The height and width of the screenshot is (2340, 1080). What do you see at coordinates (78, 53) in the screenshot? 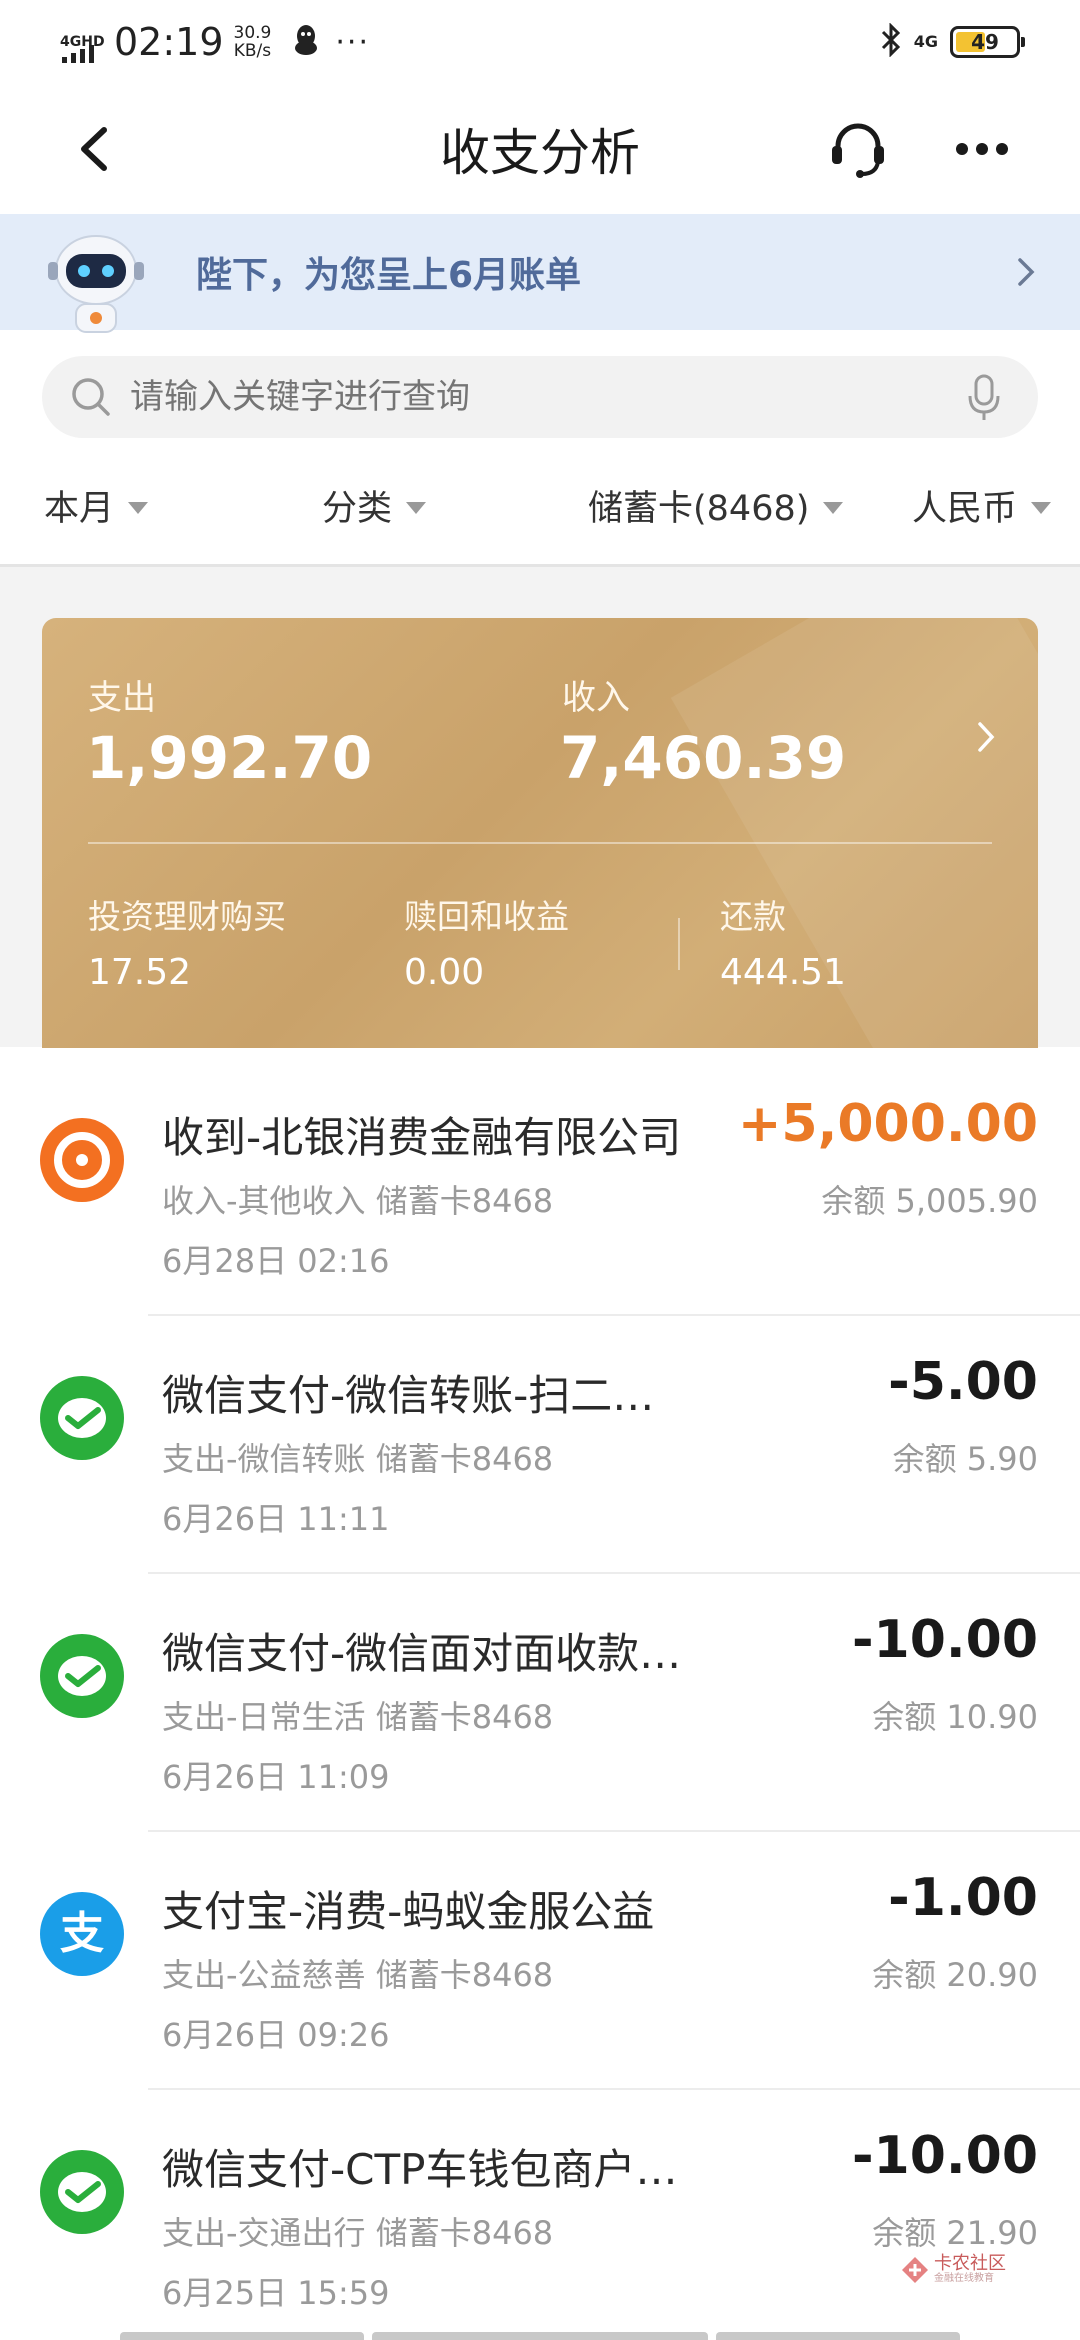
I see `signal-icon` at bounding box center [78, 53].